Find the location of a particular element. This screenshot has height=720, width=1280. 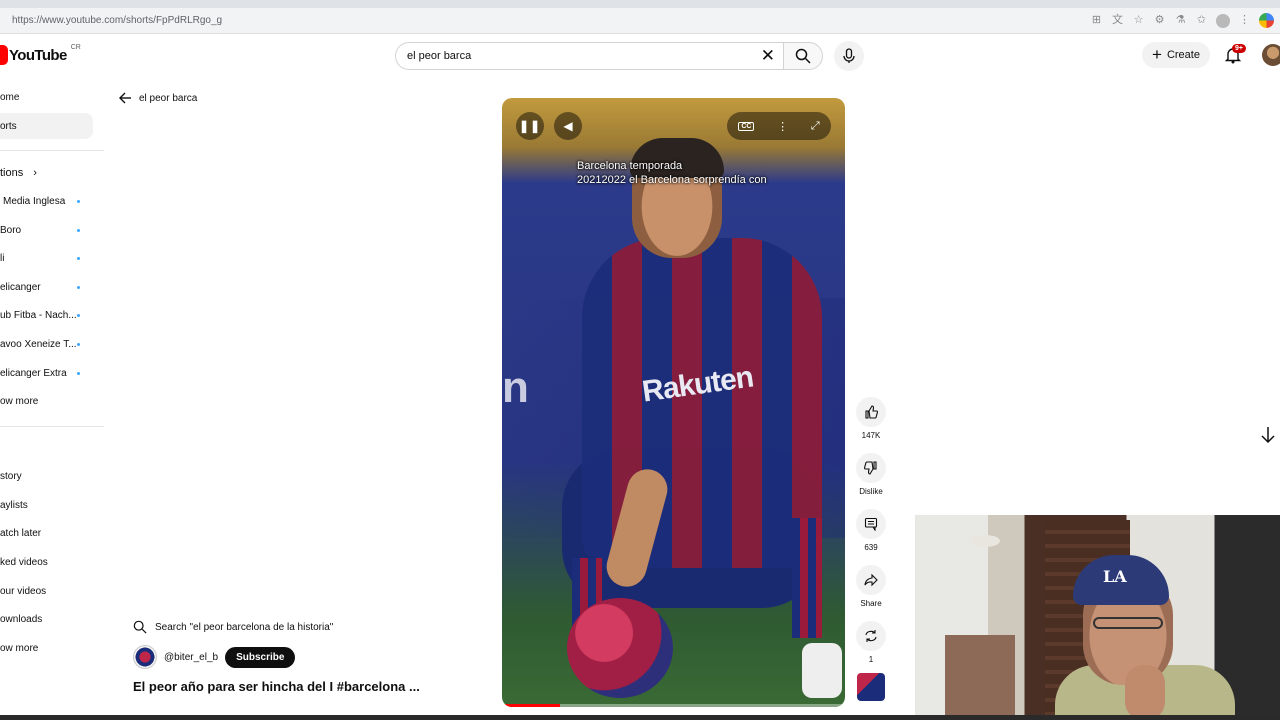

bookmark-icon: ✩ is located at coordinates (1201, 20).